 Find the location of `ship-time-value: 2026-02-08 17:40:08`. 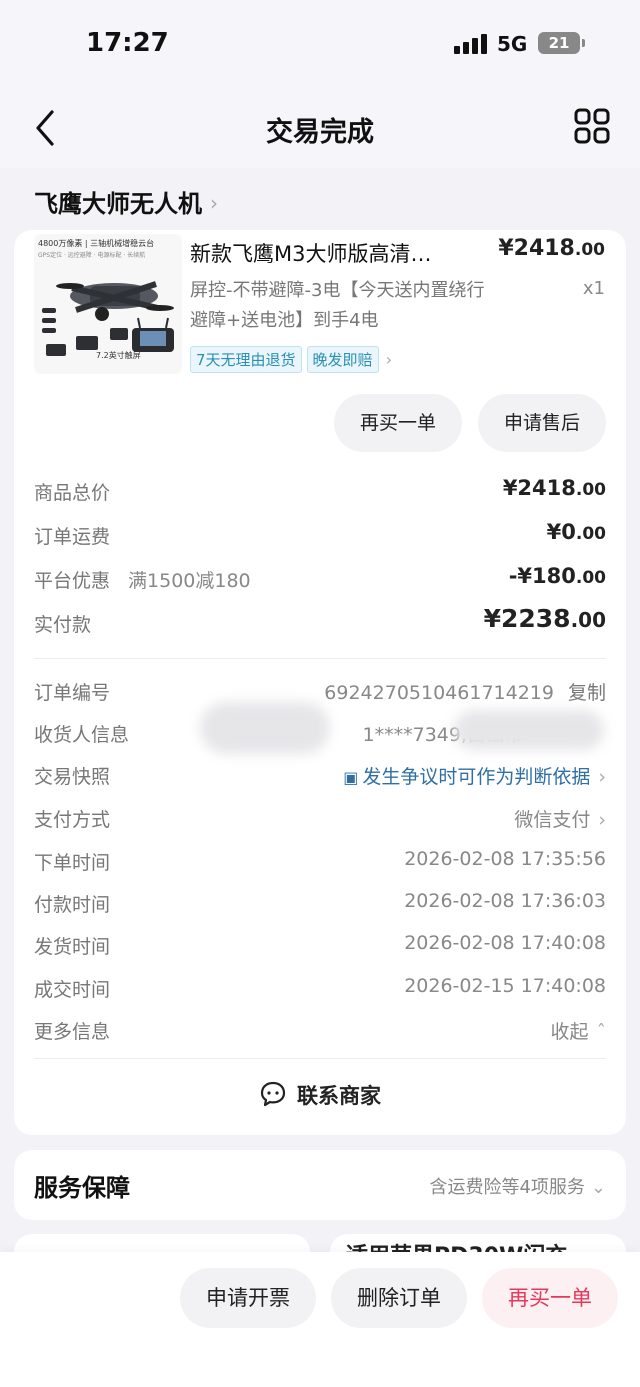

ship-time-value: 2026-02-08 17:40:08 is located at coordinates (505, 943).